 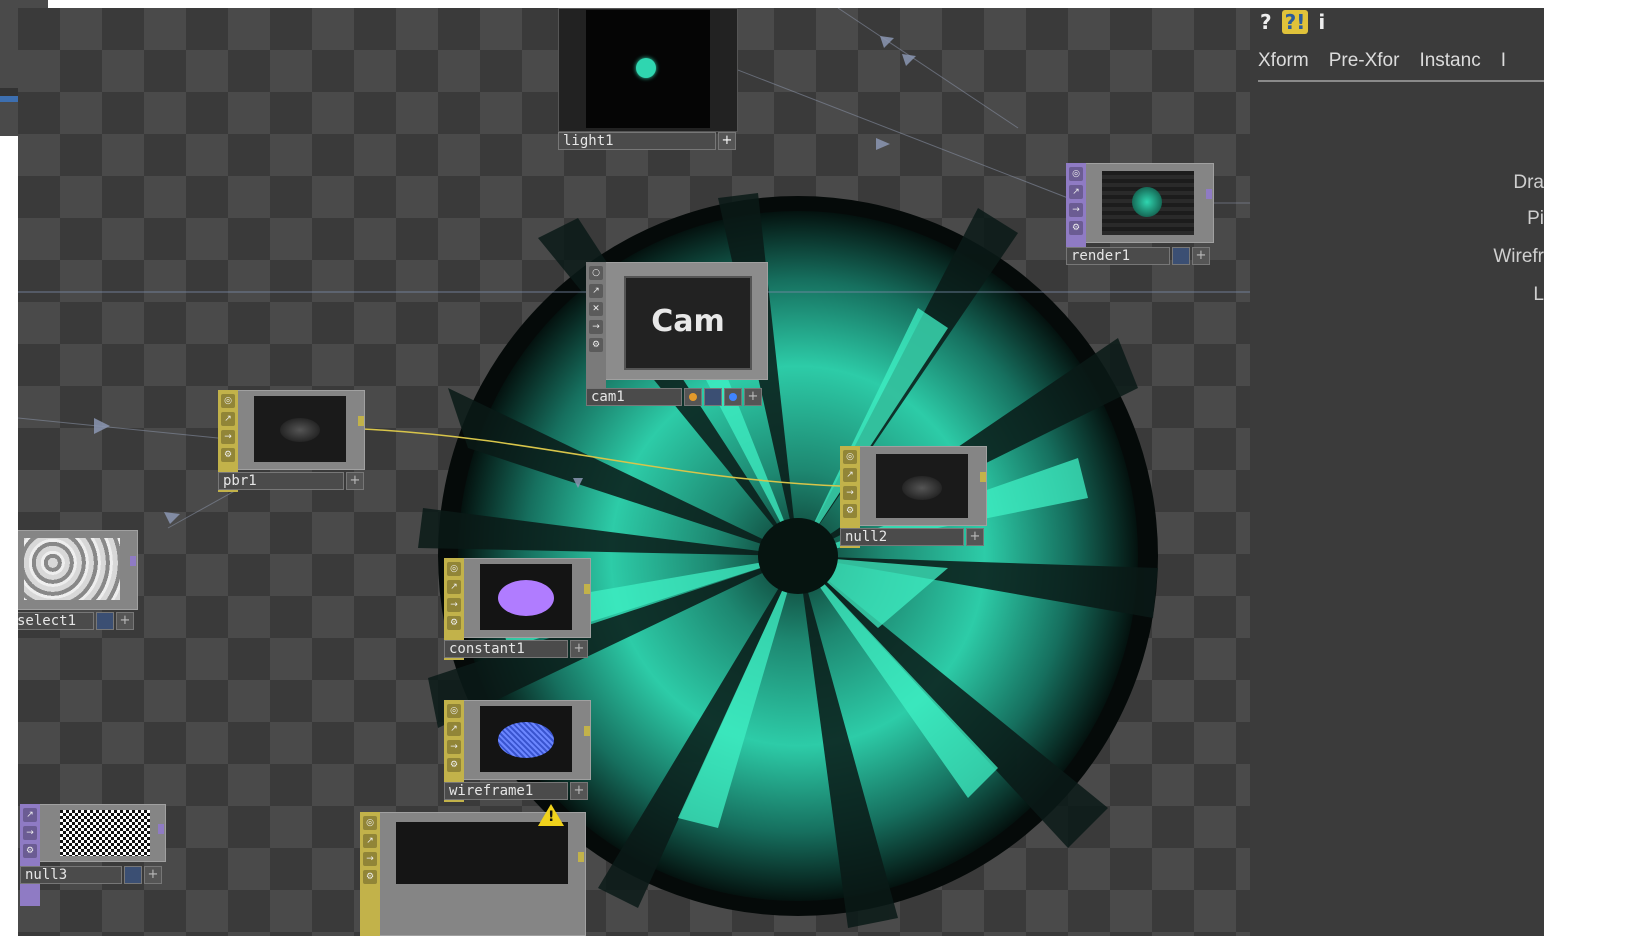 I want to click on node-null2: ◎ ↗ → ⚙ null2 +, so click(x=913, y=497).